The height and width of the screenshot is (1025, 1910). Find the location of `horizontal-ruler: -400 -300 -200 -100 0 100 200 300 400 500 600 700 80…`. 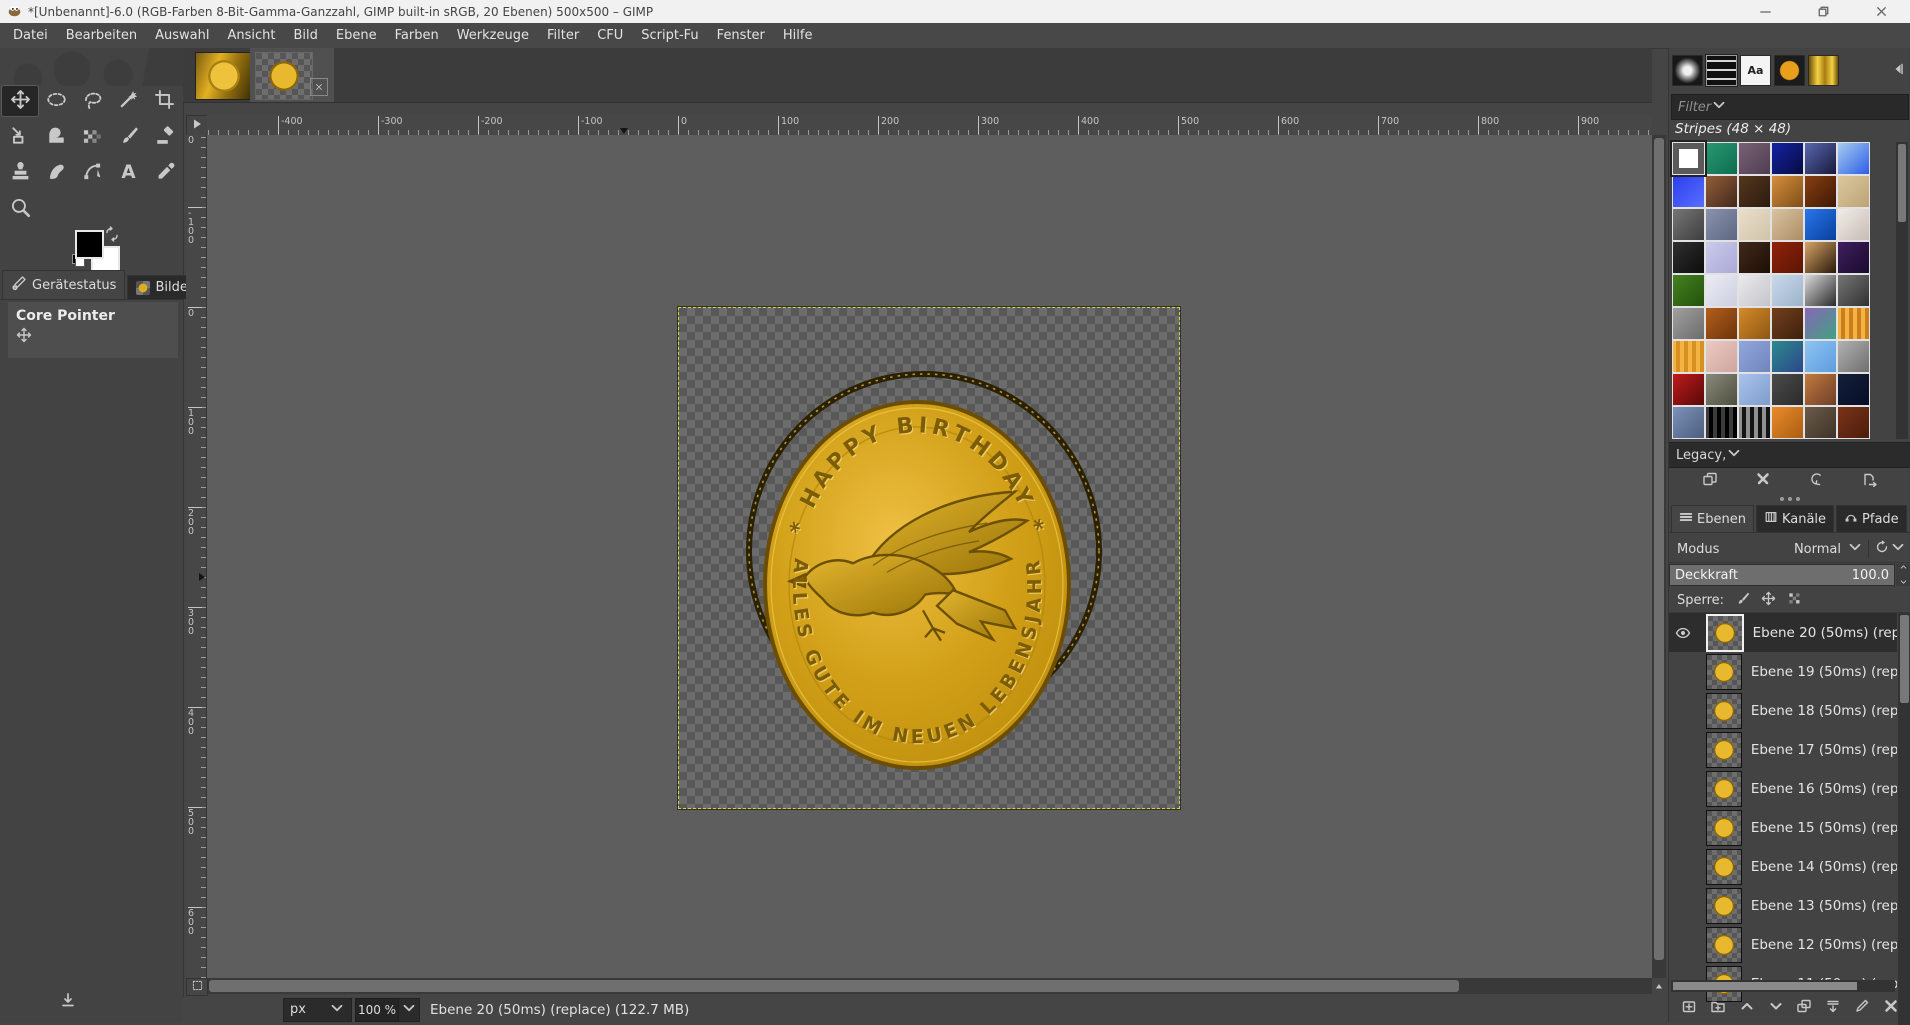

horizontal-ruler: -400 -300 -200 -100 0 100 200 300 400 500 600 700 80… is located at coordinates (929, 125).